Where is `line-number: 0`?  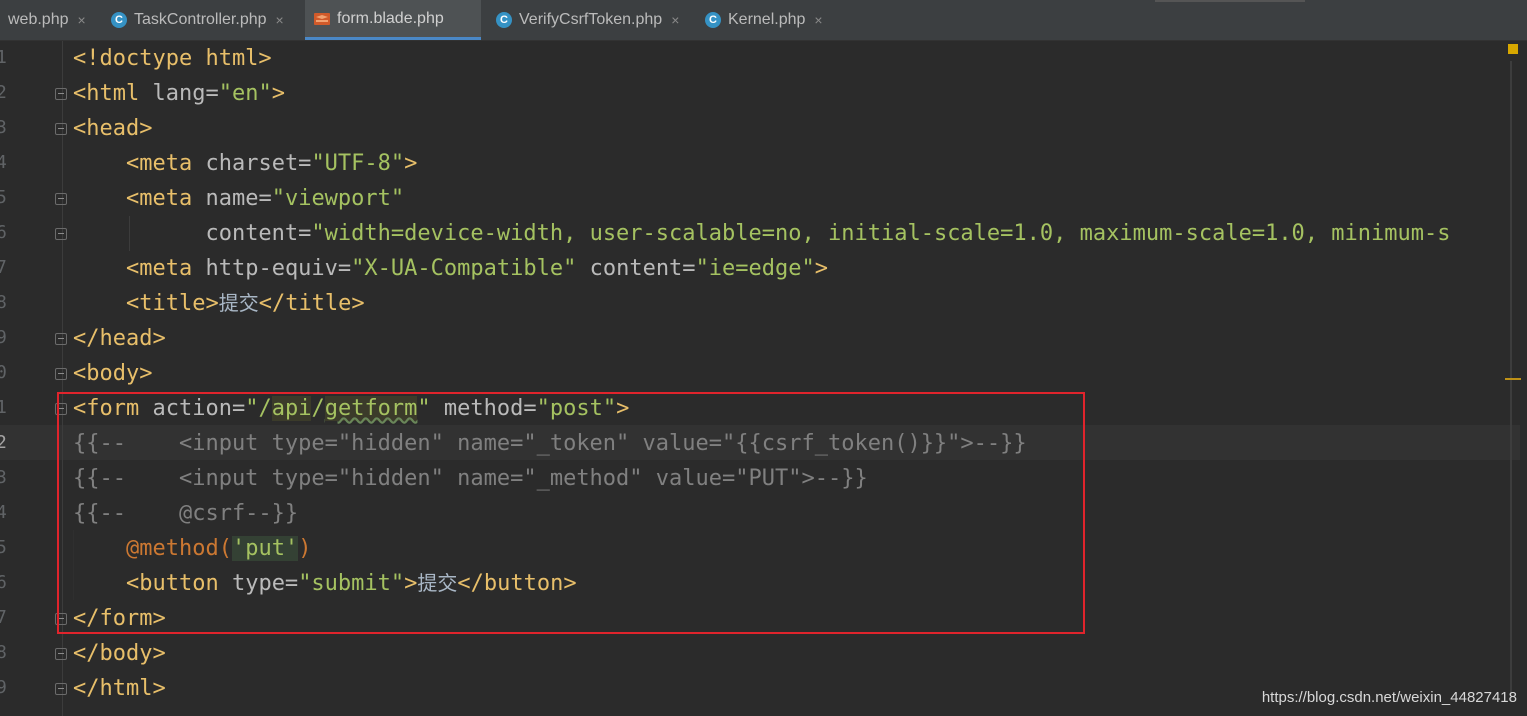
line-number: 0 is located at coordinates (3, 372).